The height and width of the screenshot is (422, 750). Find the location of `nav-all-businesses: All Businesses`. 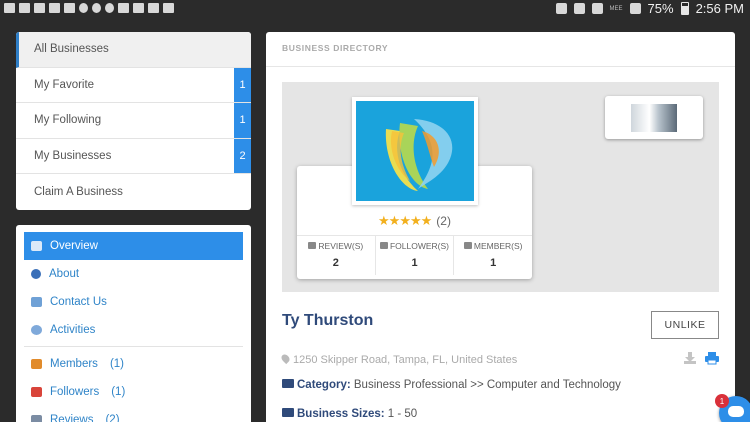

nav-all-businesses: All Businesses is located at coordinates (133, 50).